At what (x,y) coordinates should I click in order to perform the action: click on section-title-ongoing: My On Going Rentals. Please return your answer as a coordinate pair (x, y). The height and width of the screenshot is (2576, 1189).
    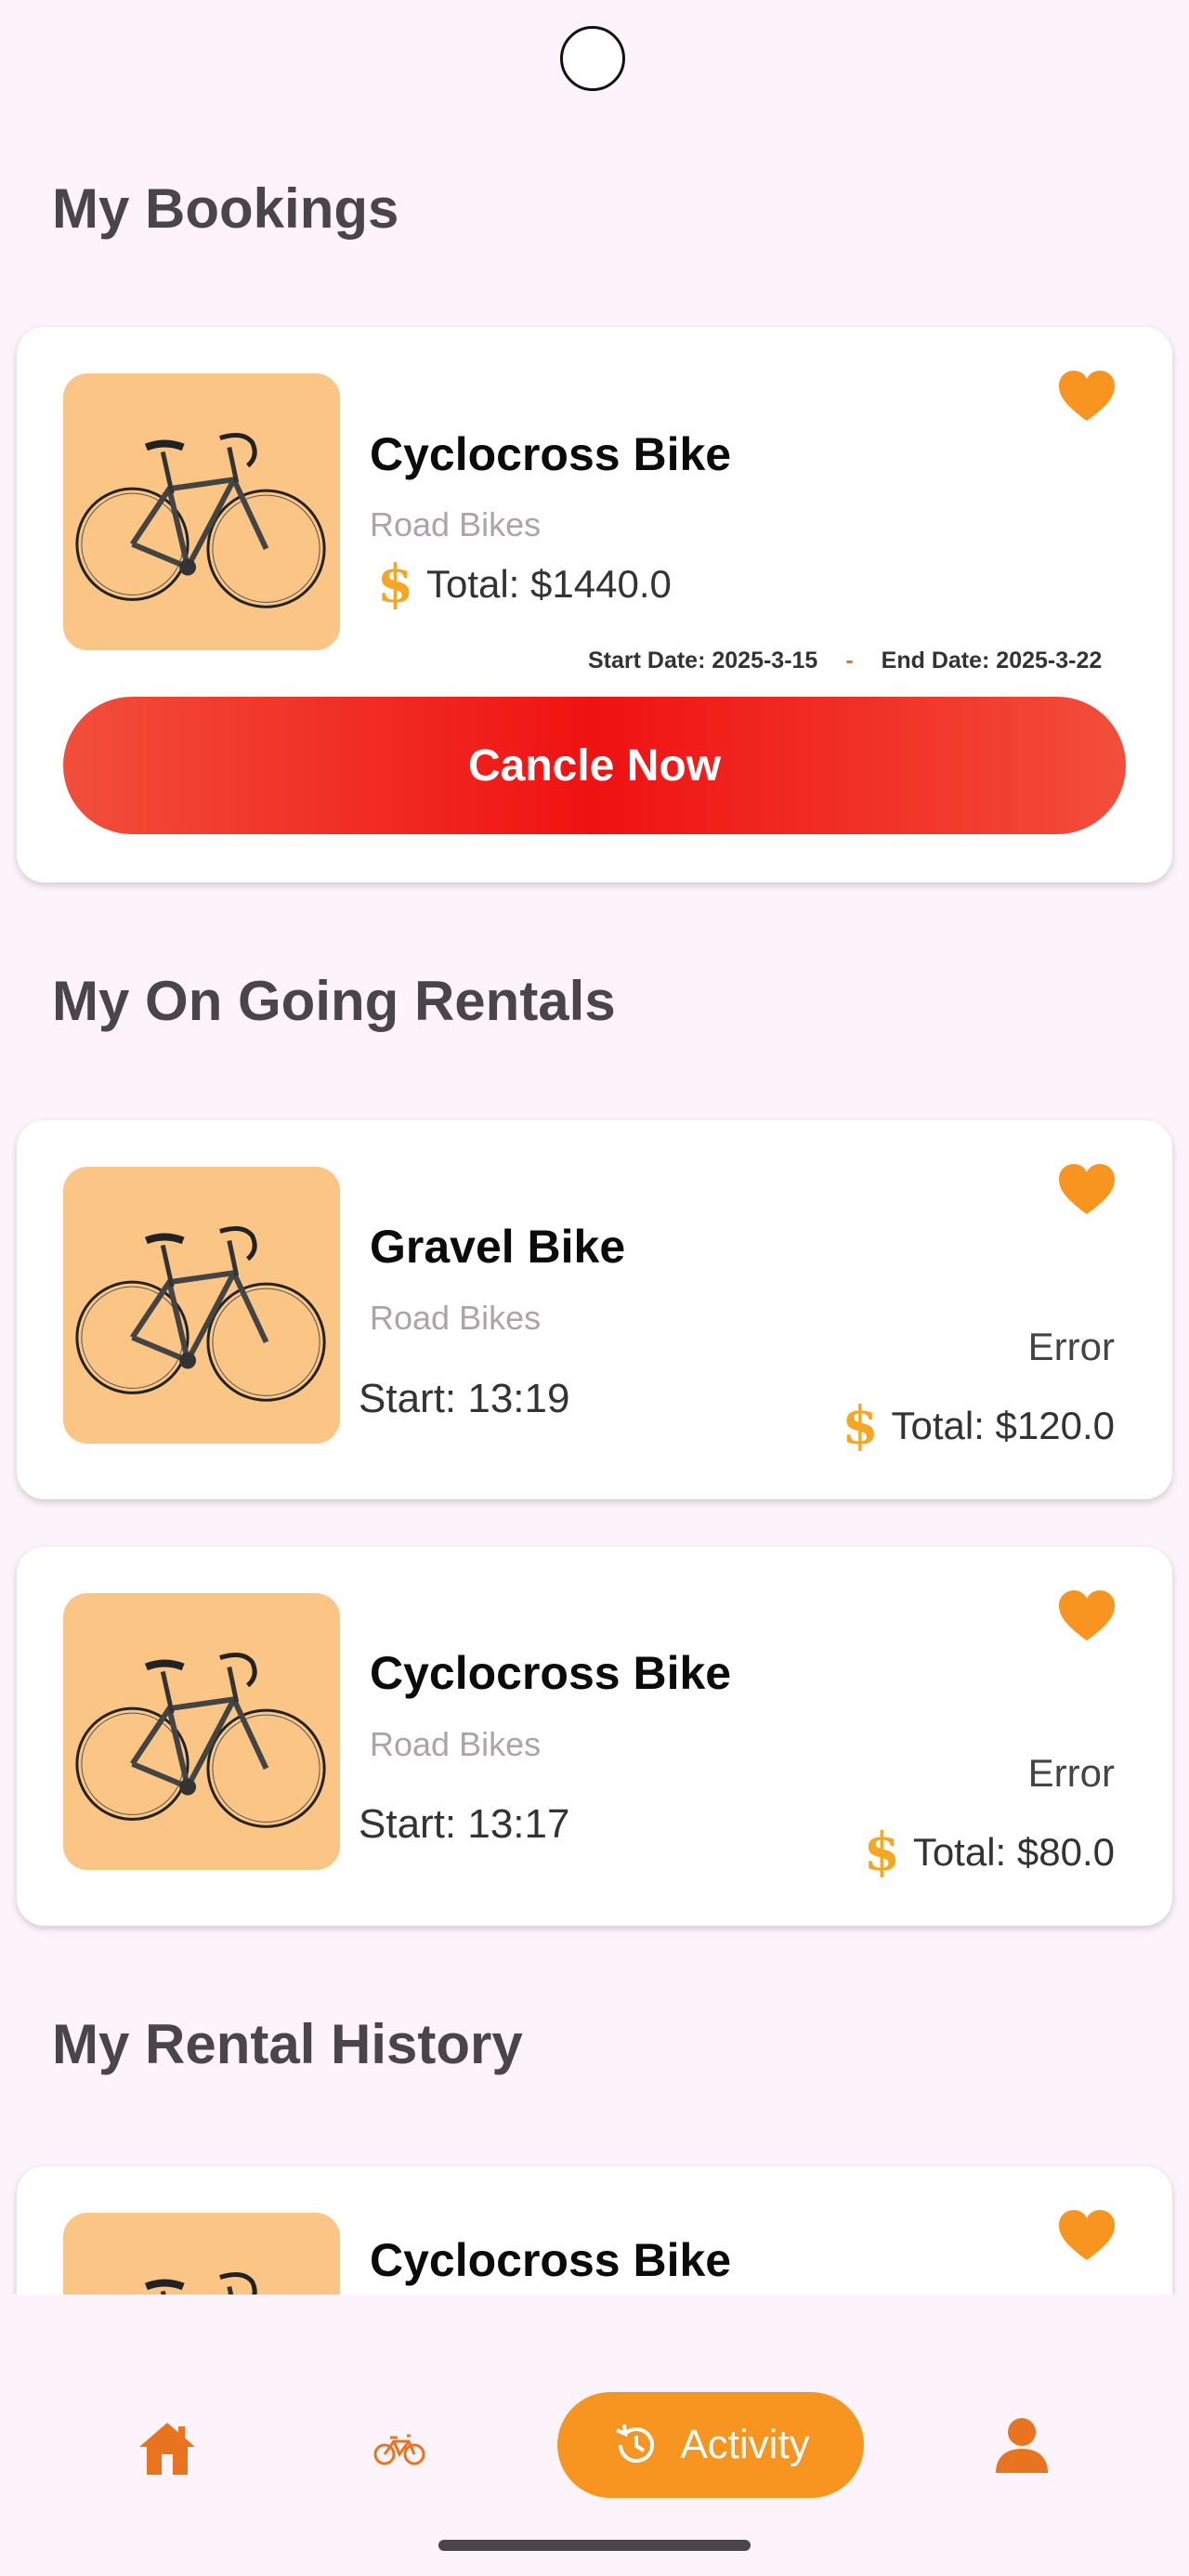
    Looking at the image, I should click on (334, 1001).